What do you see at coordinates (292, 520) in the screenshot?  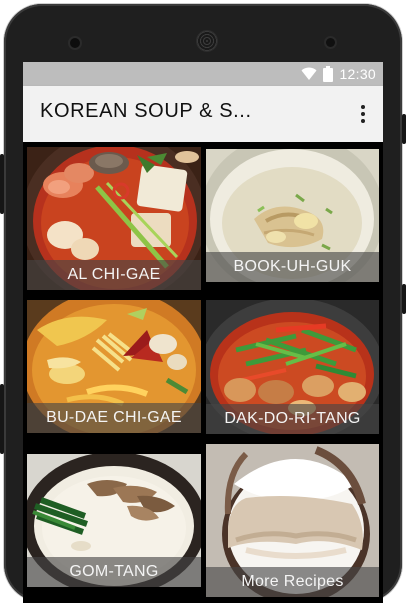 I see `more-recipes-tile: More Recipes` at bounding box center [292, 520].